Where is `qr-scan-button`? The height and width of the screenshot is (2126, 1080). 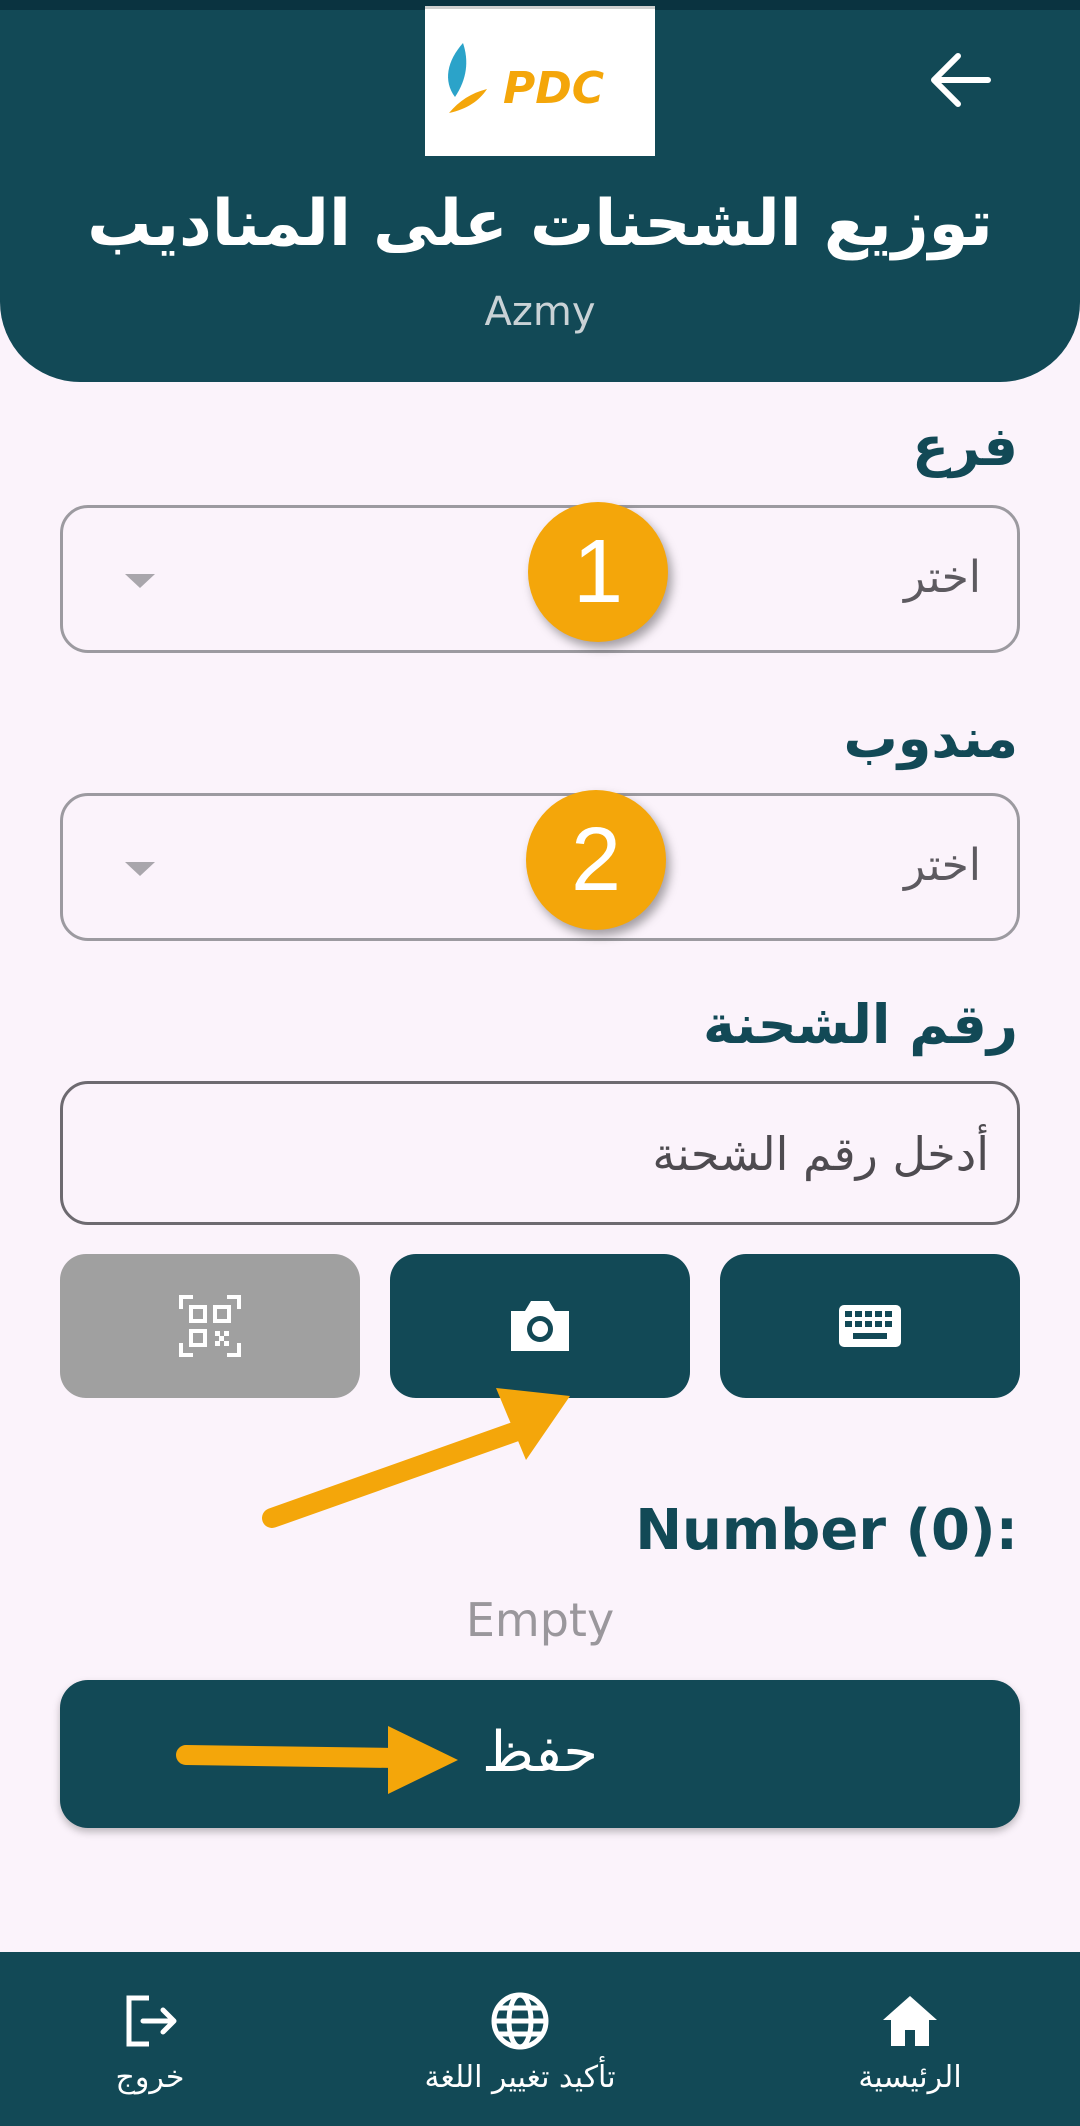
qr-scan-button is located at coordinates (210, 1326).